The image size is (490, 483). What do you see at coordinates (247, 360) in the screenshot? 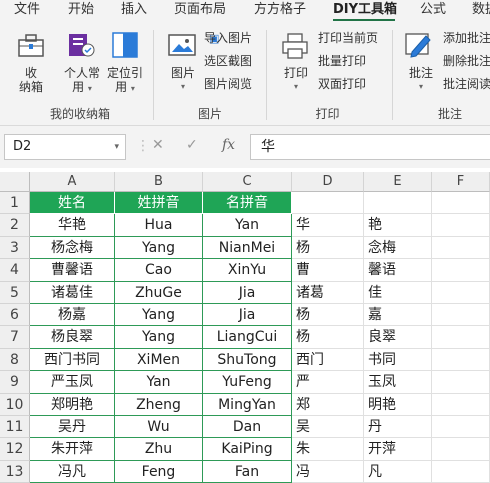
I see `cell-c8: ShuTong` at bounding box center [247, 360].